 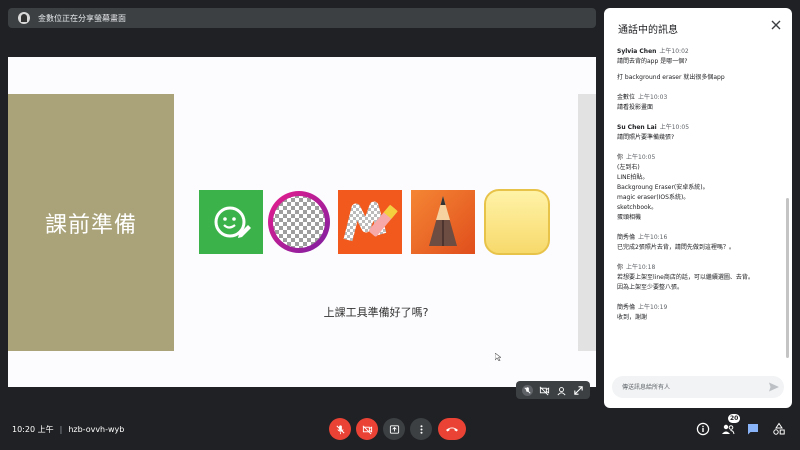 I want to click on chat-button, so click(x=753, y=429).